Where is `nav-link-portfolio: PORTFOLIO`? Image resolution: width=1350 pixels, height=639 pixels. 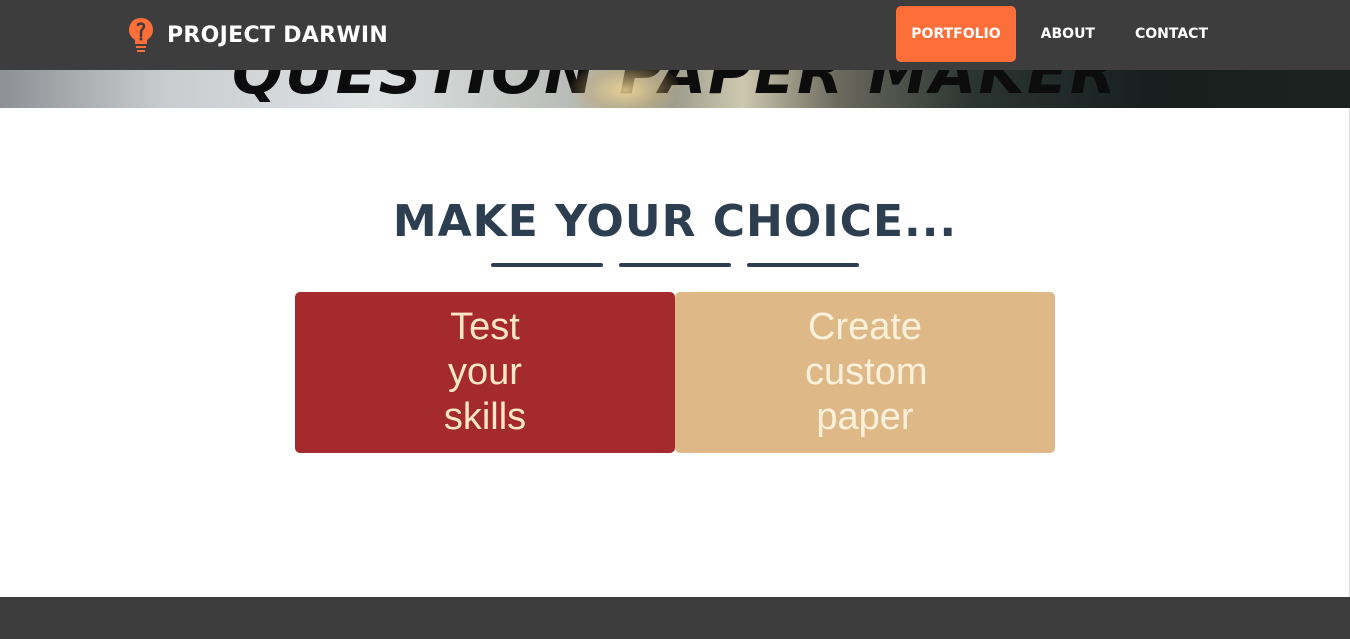 nav-link-portfolio: PORTFOLIO is located at coordinates (956, 34).